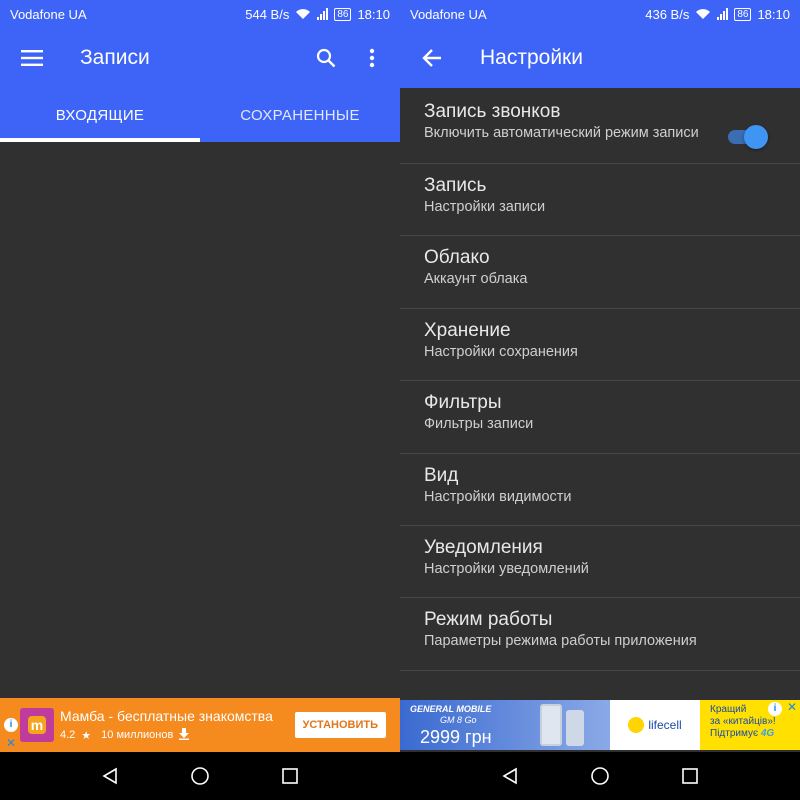 This screenshot has height=800, width=800. I want to click on settings-item-title: Хранение, so click(467, 330).